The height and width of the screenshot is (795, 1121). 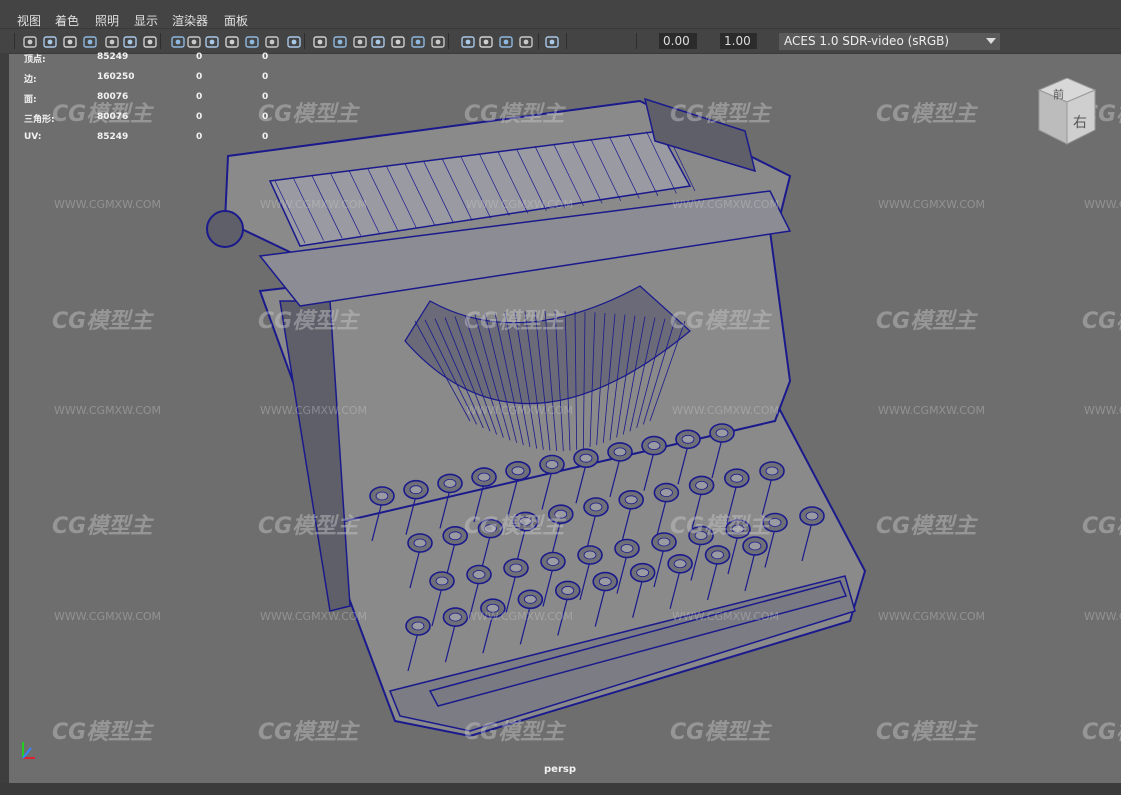 I want to click on bookmark-icon, so click(x=70, y=42).